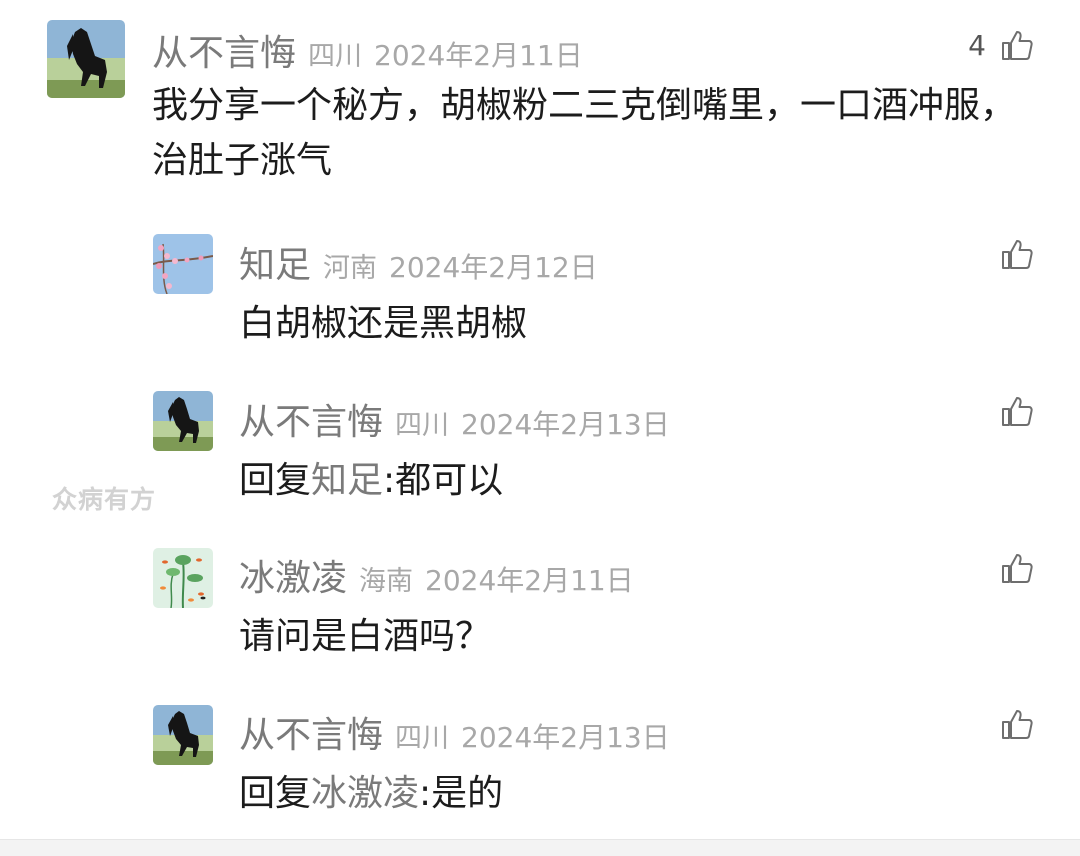  Describe the element at coordinates (443, 480) in the screenshot. I see `reply-body: :都可以` at that location.